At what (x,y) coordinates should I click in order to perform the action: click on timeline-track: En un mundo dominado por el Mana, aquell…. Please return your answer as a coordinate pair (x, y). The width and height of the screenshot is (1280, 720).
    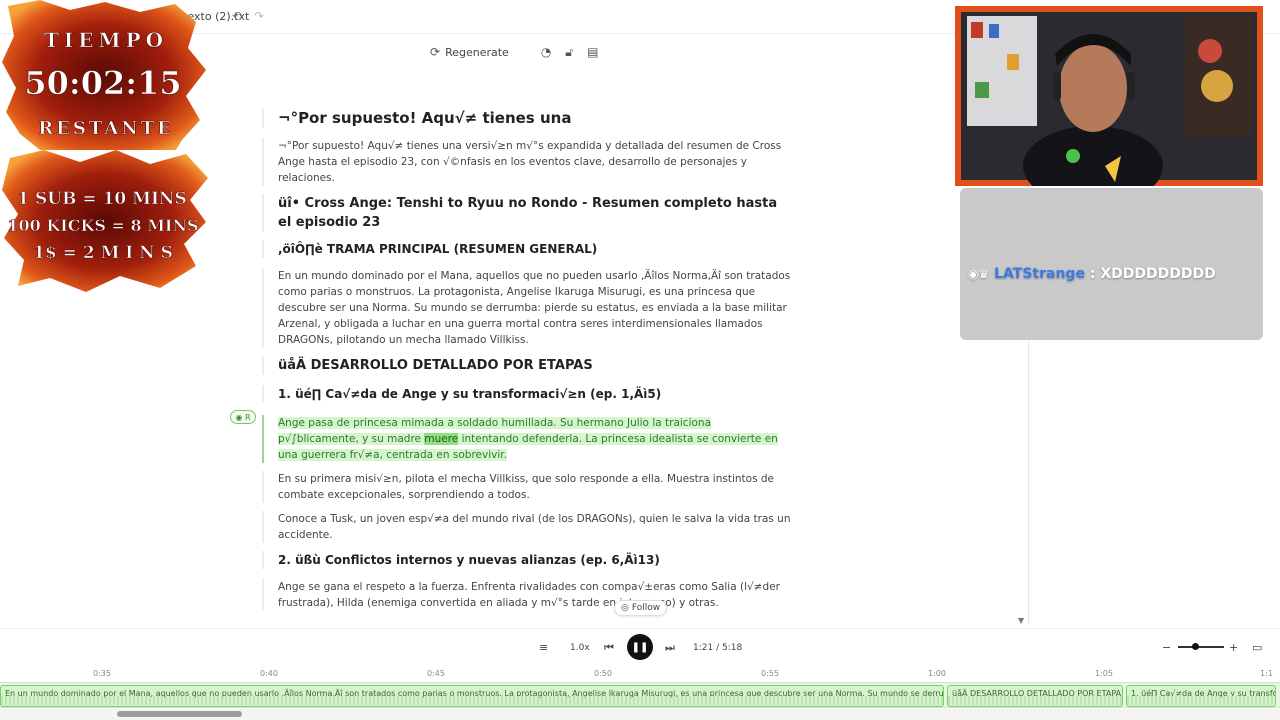
    Looking at the image, I should click on (640, 695).